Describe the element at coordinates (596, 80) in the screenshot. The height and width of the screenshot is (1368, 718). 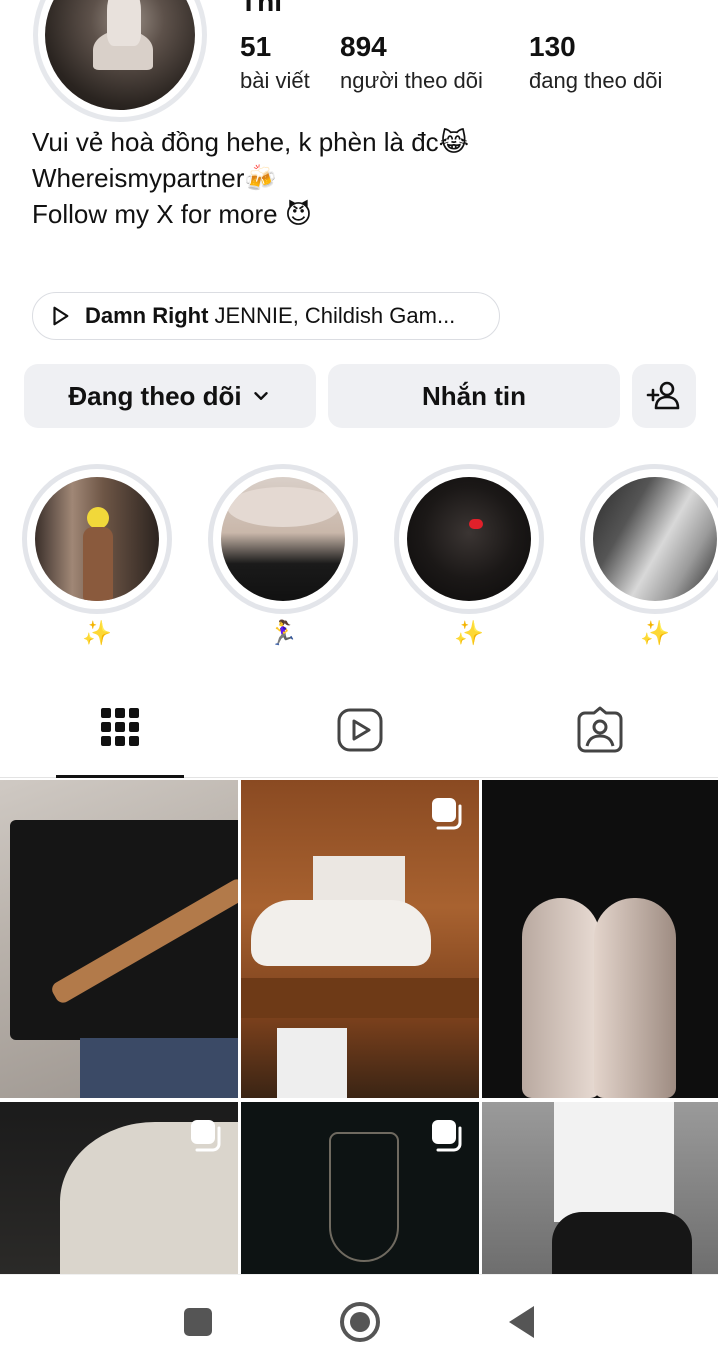
I see `stat-following-label: đang theo dõi` at that location.